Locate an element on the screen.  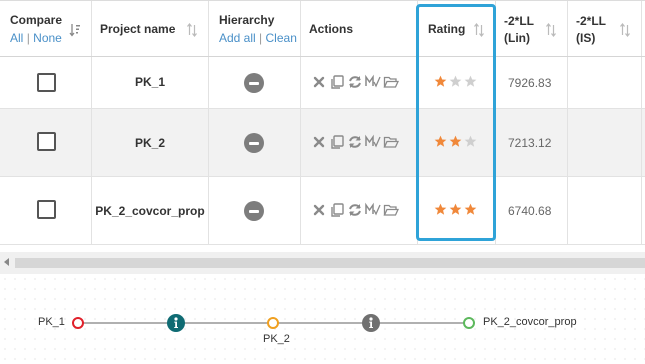
timeline-end-label: PK_2_covcor_prop is located at coordinates (530, 322).